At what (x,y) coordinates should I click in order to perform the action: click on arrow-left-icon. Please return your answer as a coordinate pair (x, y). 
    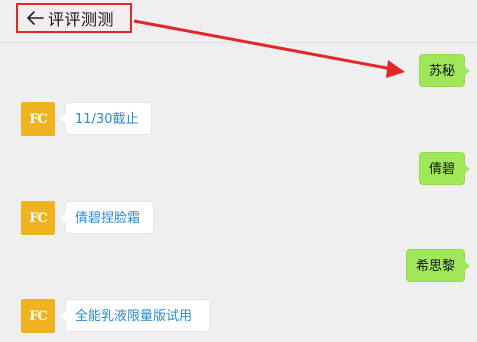
    Looking at the image, I should click on (35, 18).